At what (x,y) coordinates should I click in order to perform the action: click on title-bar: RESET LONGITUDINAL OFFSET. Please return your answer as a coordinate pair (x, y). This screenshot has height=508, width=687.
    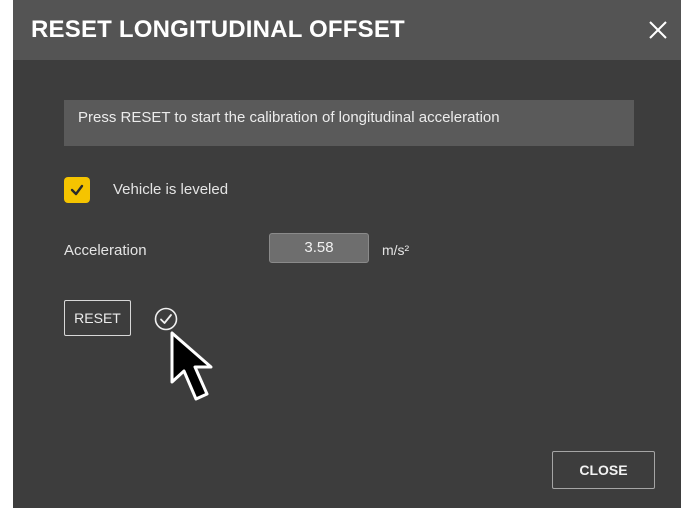
    Looking at the image, I should click on (347, 30).